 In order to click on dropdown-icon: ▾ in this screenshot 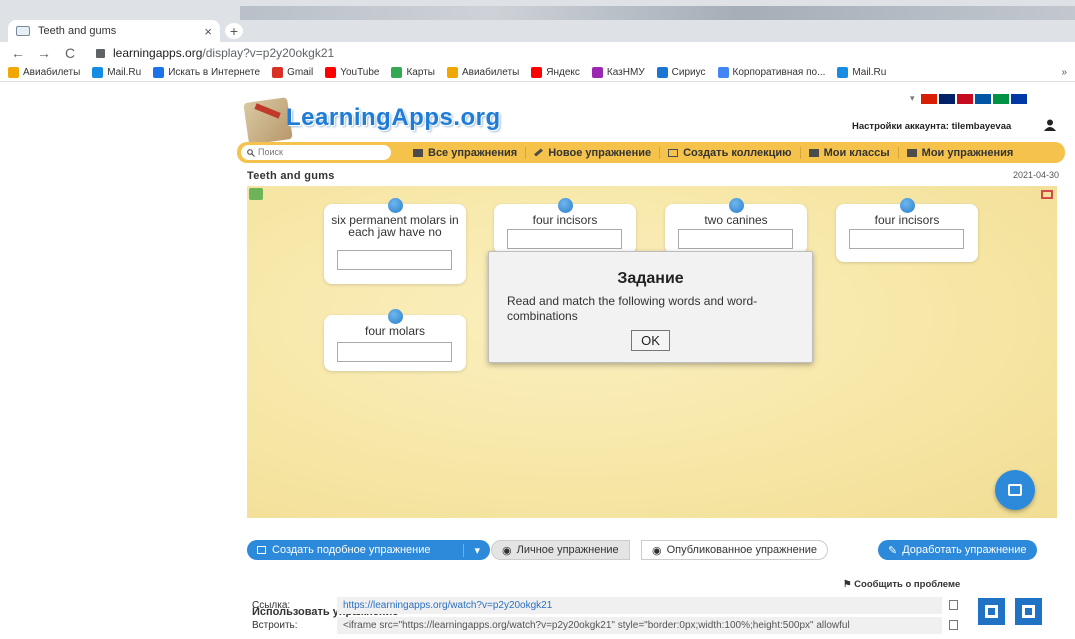, I will do `click(471, 550)`.